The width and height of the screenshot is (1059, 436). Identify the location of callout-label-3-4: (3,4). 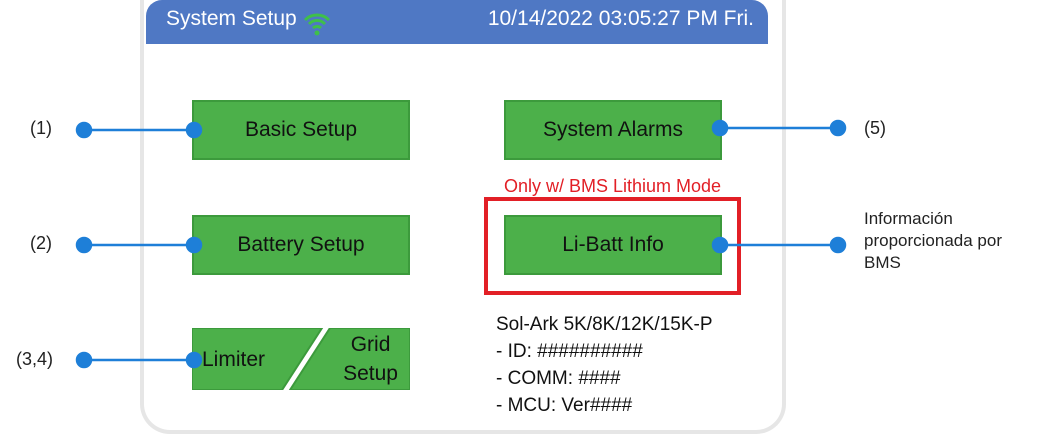
(35, 359).